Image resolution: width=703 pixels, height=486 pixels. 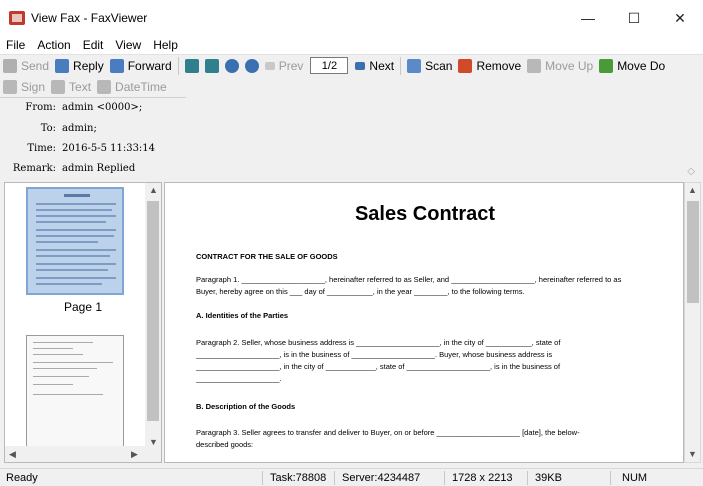 What do you see at coordinates (298, 478) in the screenshot?
I see `status-task: Task:78808` at bounding box center [298, 478].